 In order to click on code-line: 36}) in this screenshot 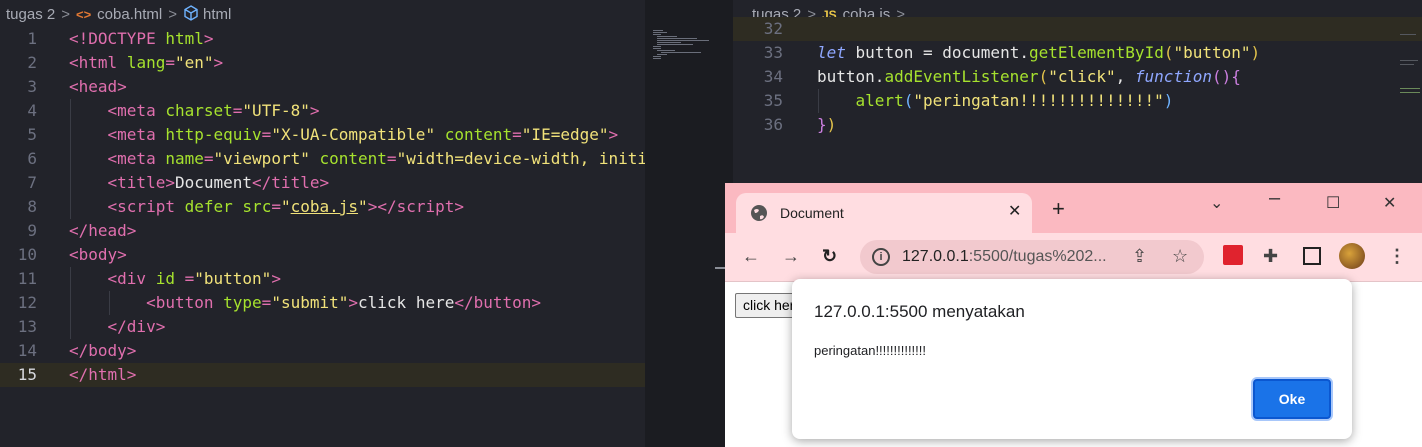, I will do `click(1077, 125)`.